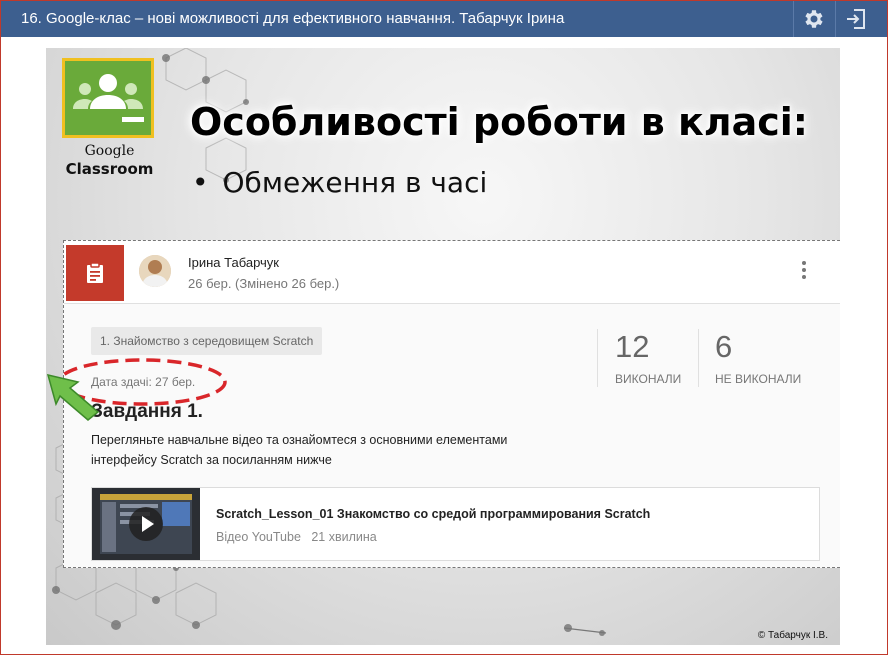 This screenshot has width=888, height=655. What do you see at coordinates (109, 169) in the screenshot?
I see `logo-line-classroom: Classroom` at bounding box center [109, 169].